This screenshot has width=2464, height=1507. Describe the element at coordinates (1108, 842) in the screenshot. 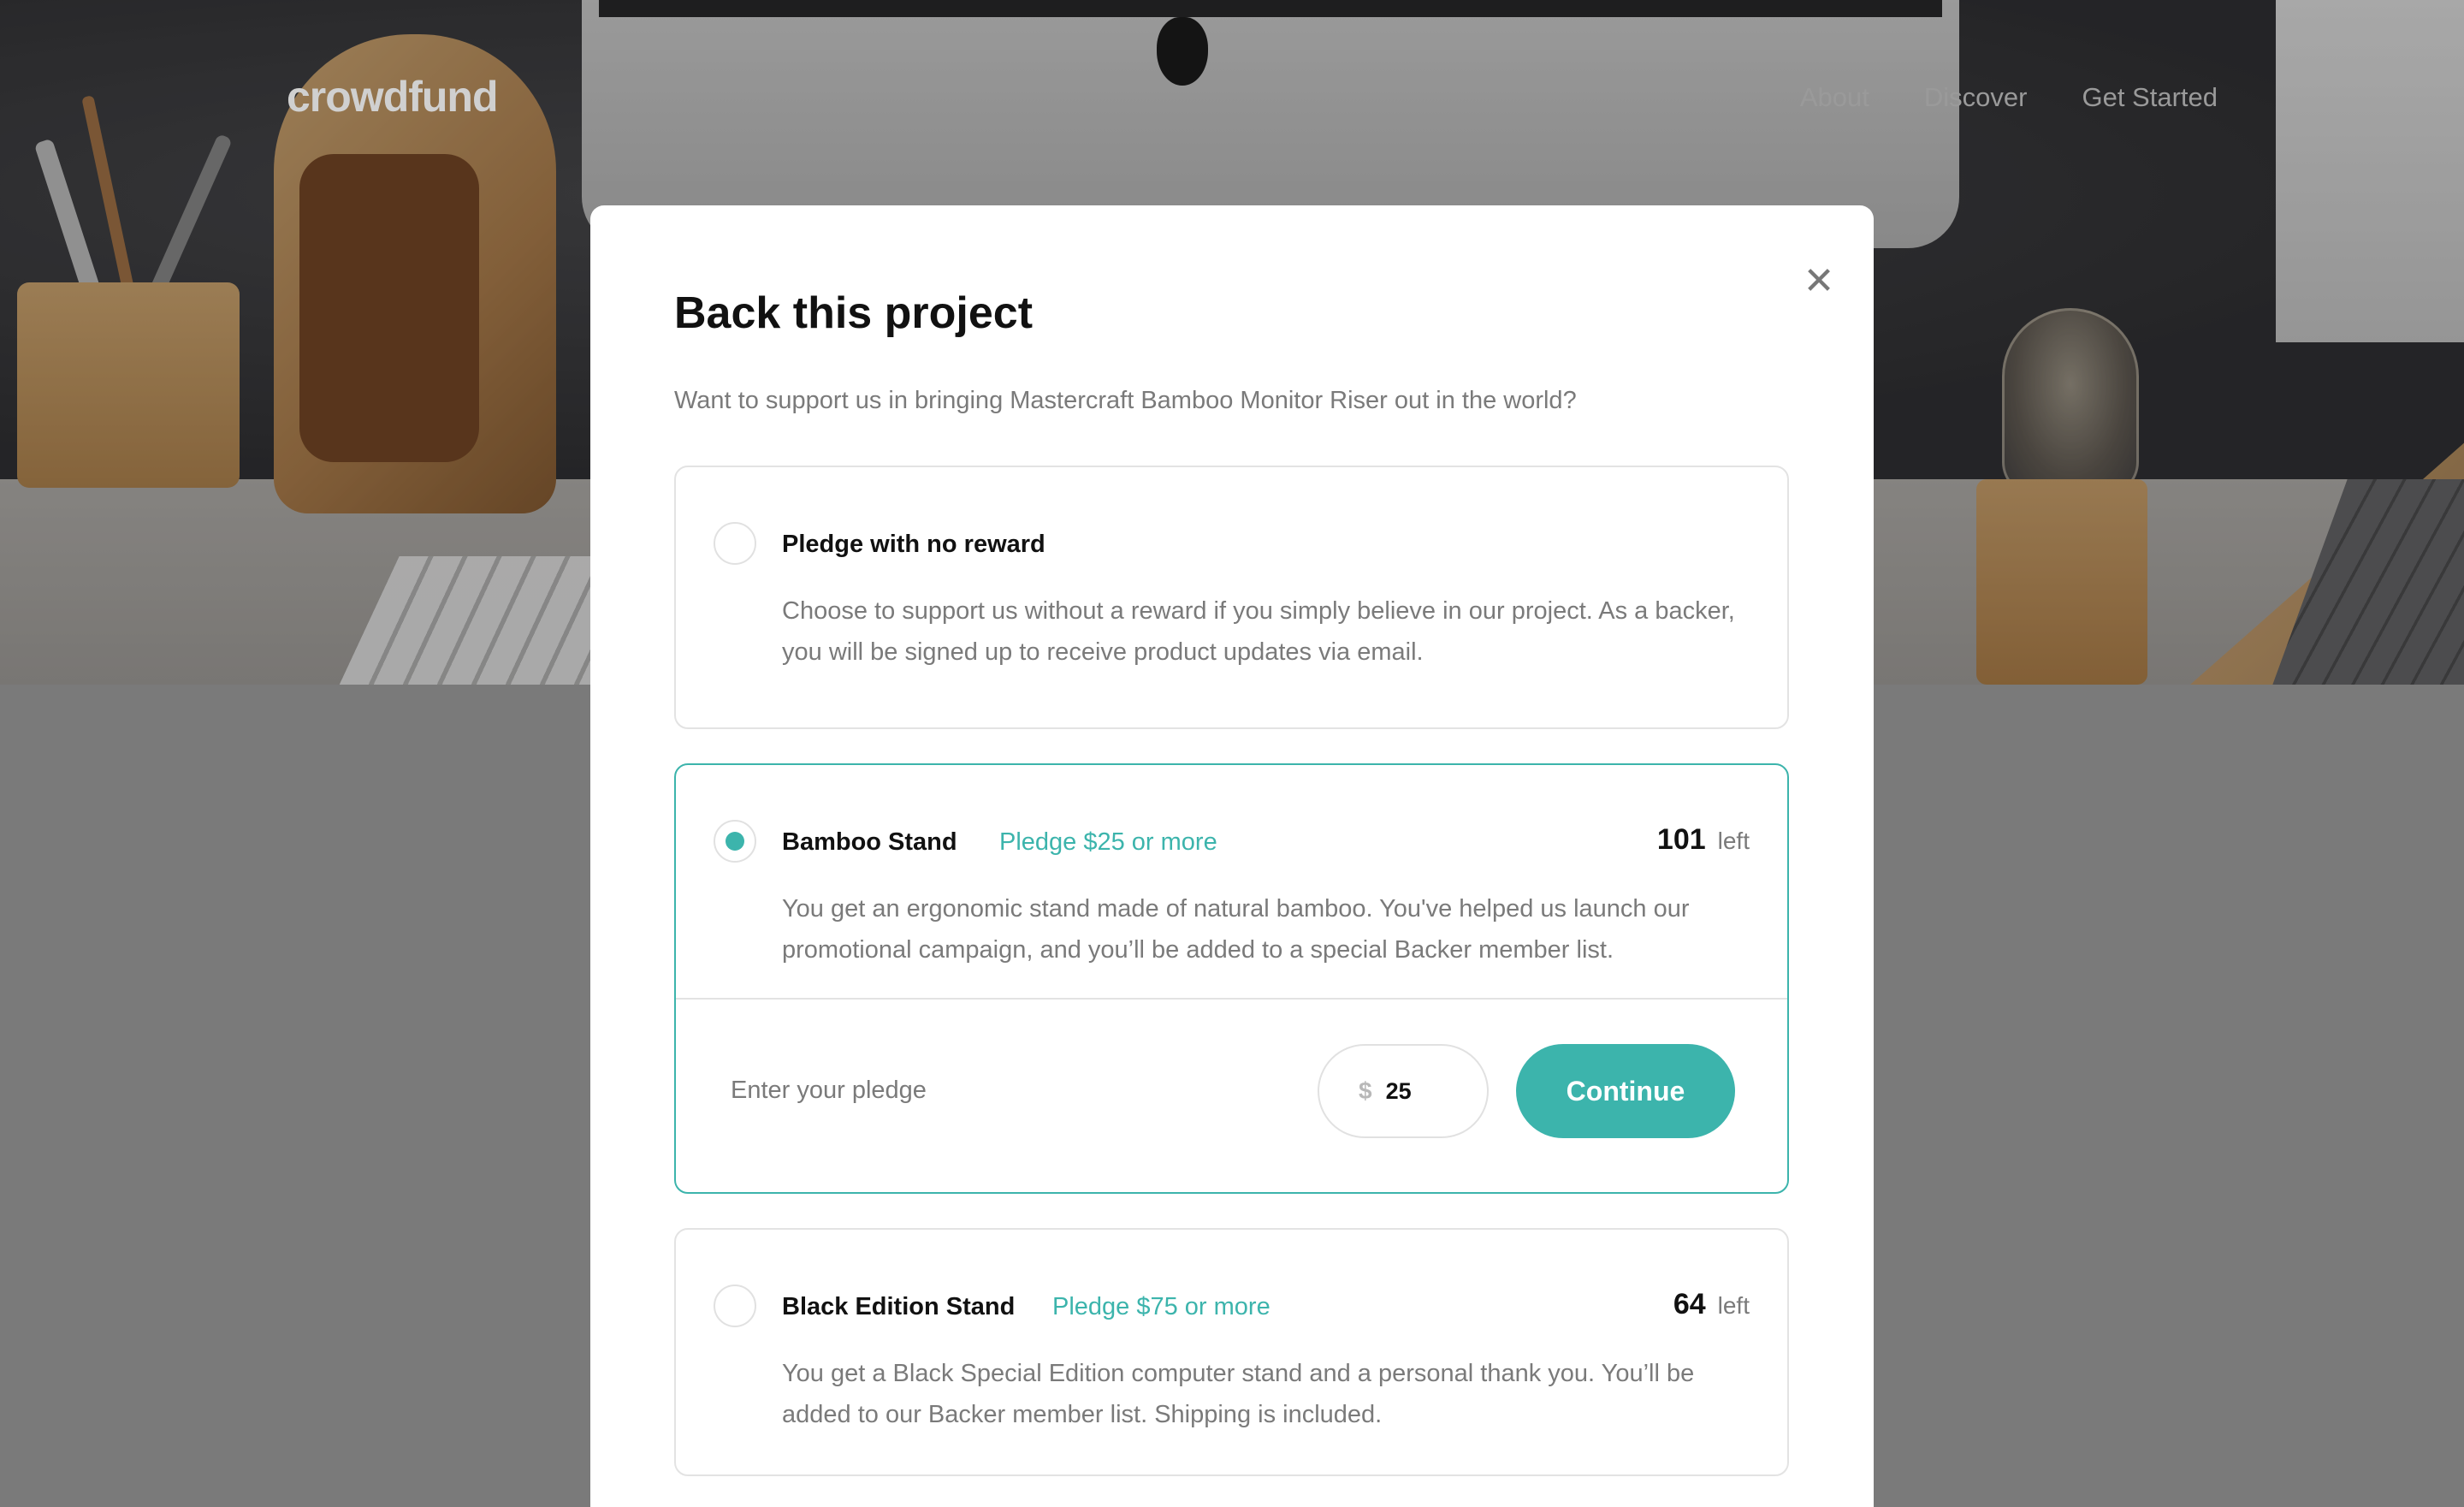

I see `reward-pledge-min: Pledge $25 or more` at that location.